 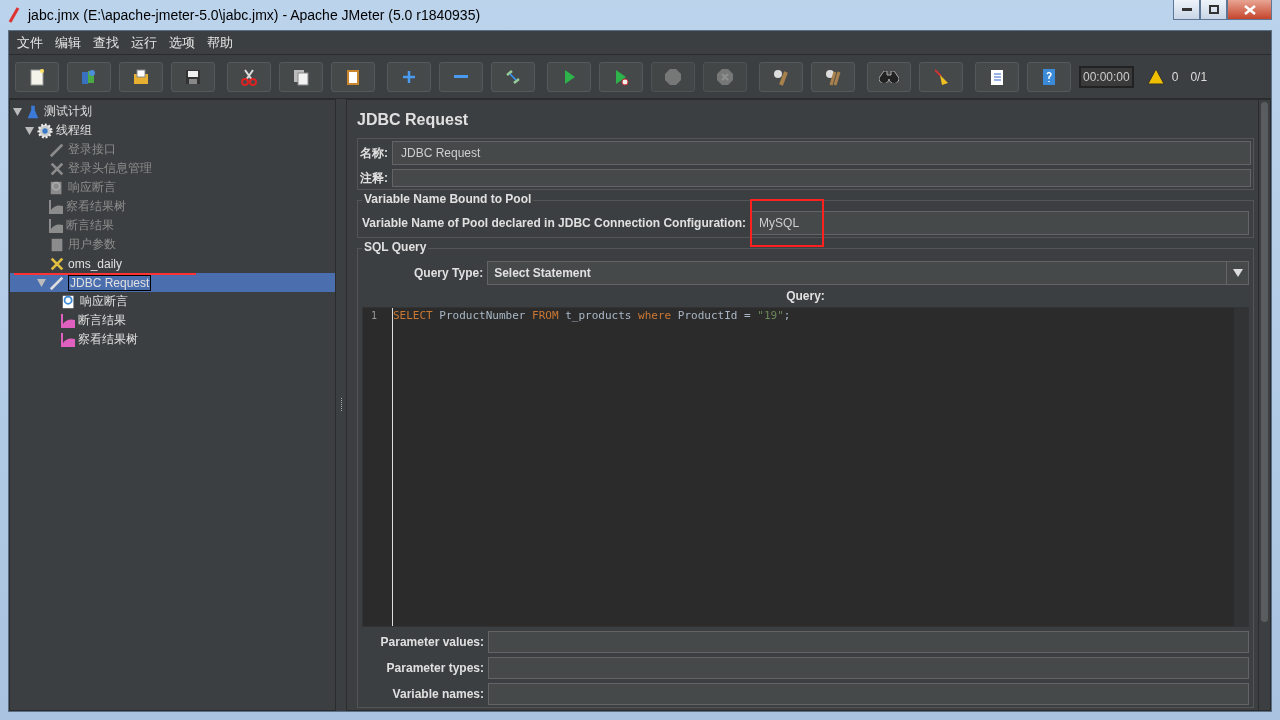 What do you see at coordinates (172, 130) in the screenshot?
I see `tree-item: 线程组` at bounding box center [172, 130].